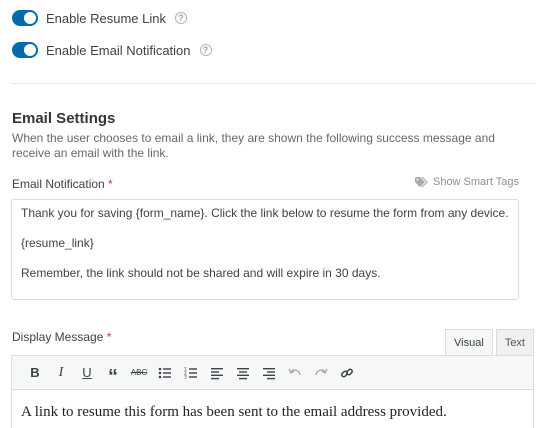 The height and width of the screenshot is (428, 550). What do you see at coordinates (35, 373) in the screenshot?
I see `bold-icon: B` at bounding box center [35, 373].